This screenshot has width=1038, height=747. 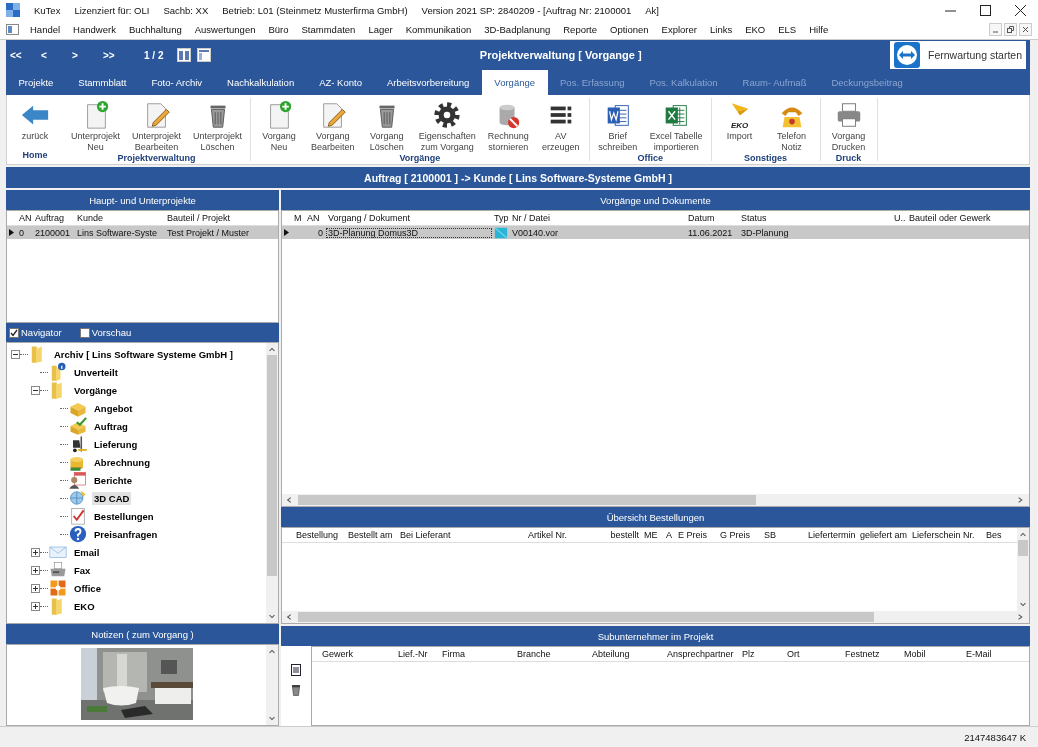 What do you see at coordinates (721, 29) in the screenshot?
I see `menu-item: Links` at bounding box center [721, 29].